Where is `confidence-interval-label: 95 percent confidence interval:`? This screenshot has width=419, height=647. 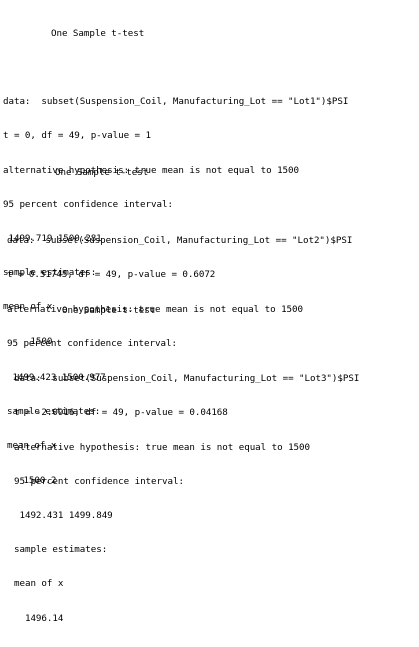
confidence-interval-label: 95 percent confidence interval: is located at coordinates (99, 481).